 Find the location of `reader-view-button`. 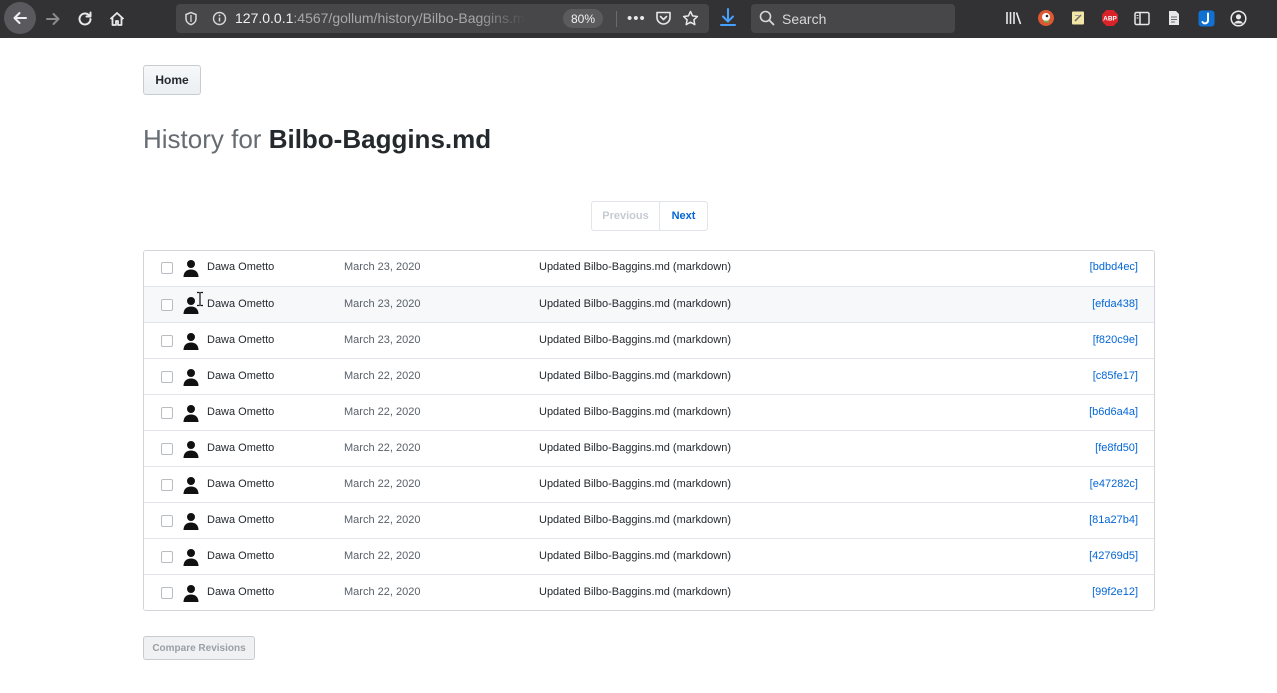

reader-view-button is located at coordinates (1142, 18).